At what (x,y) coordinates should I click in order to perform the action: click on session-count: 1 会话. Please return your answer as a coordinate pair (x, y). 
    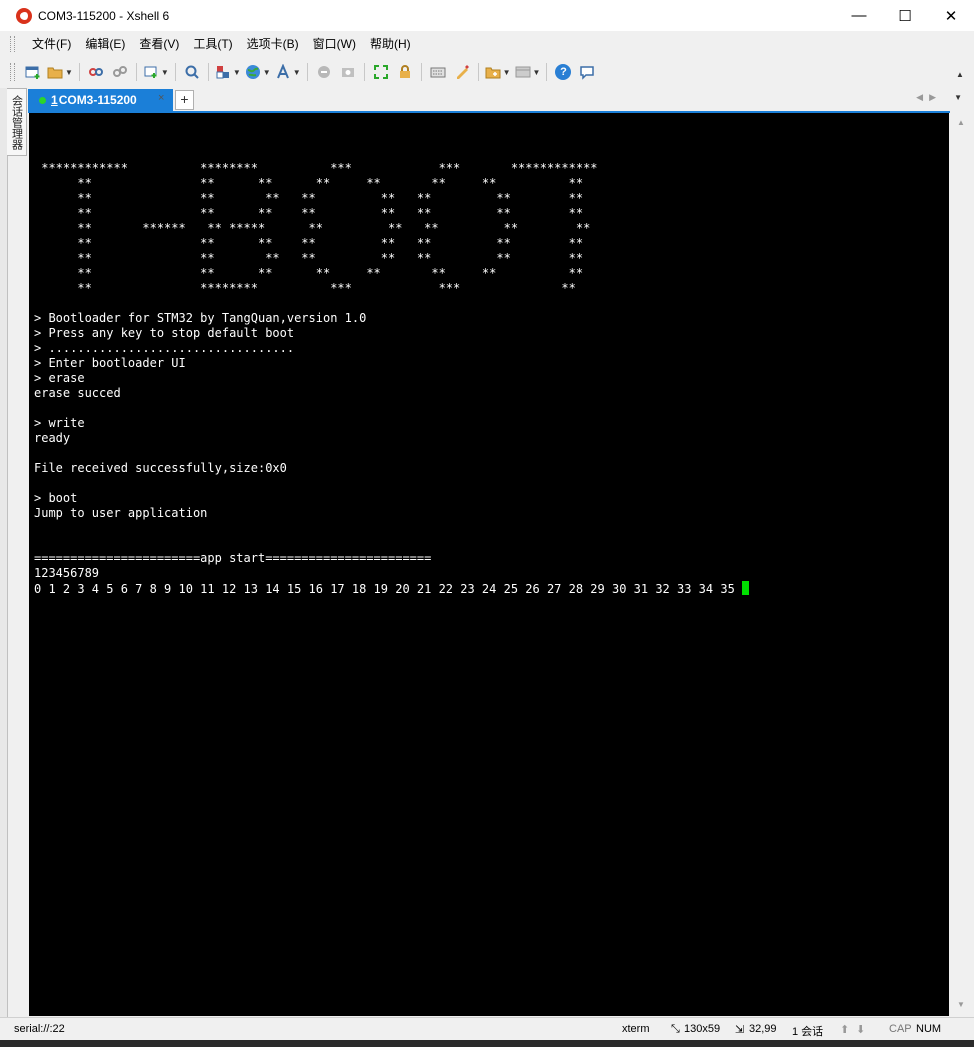
    Looking at the image, I should click on (808, 1032).